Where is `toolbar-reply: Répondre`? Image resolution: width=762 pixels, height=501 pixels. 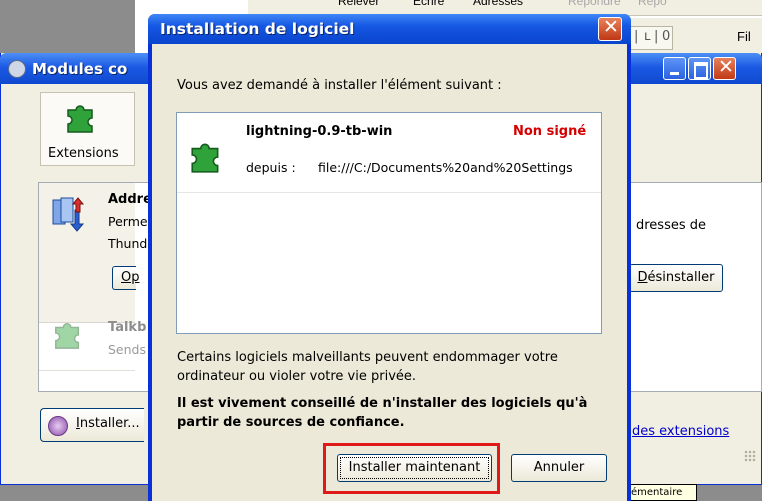 toolbar-reply: Répondre is located at coordinates (594, 4).